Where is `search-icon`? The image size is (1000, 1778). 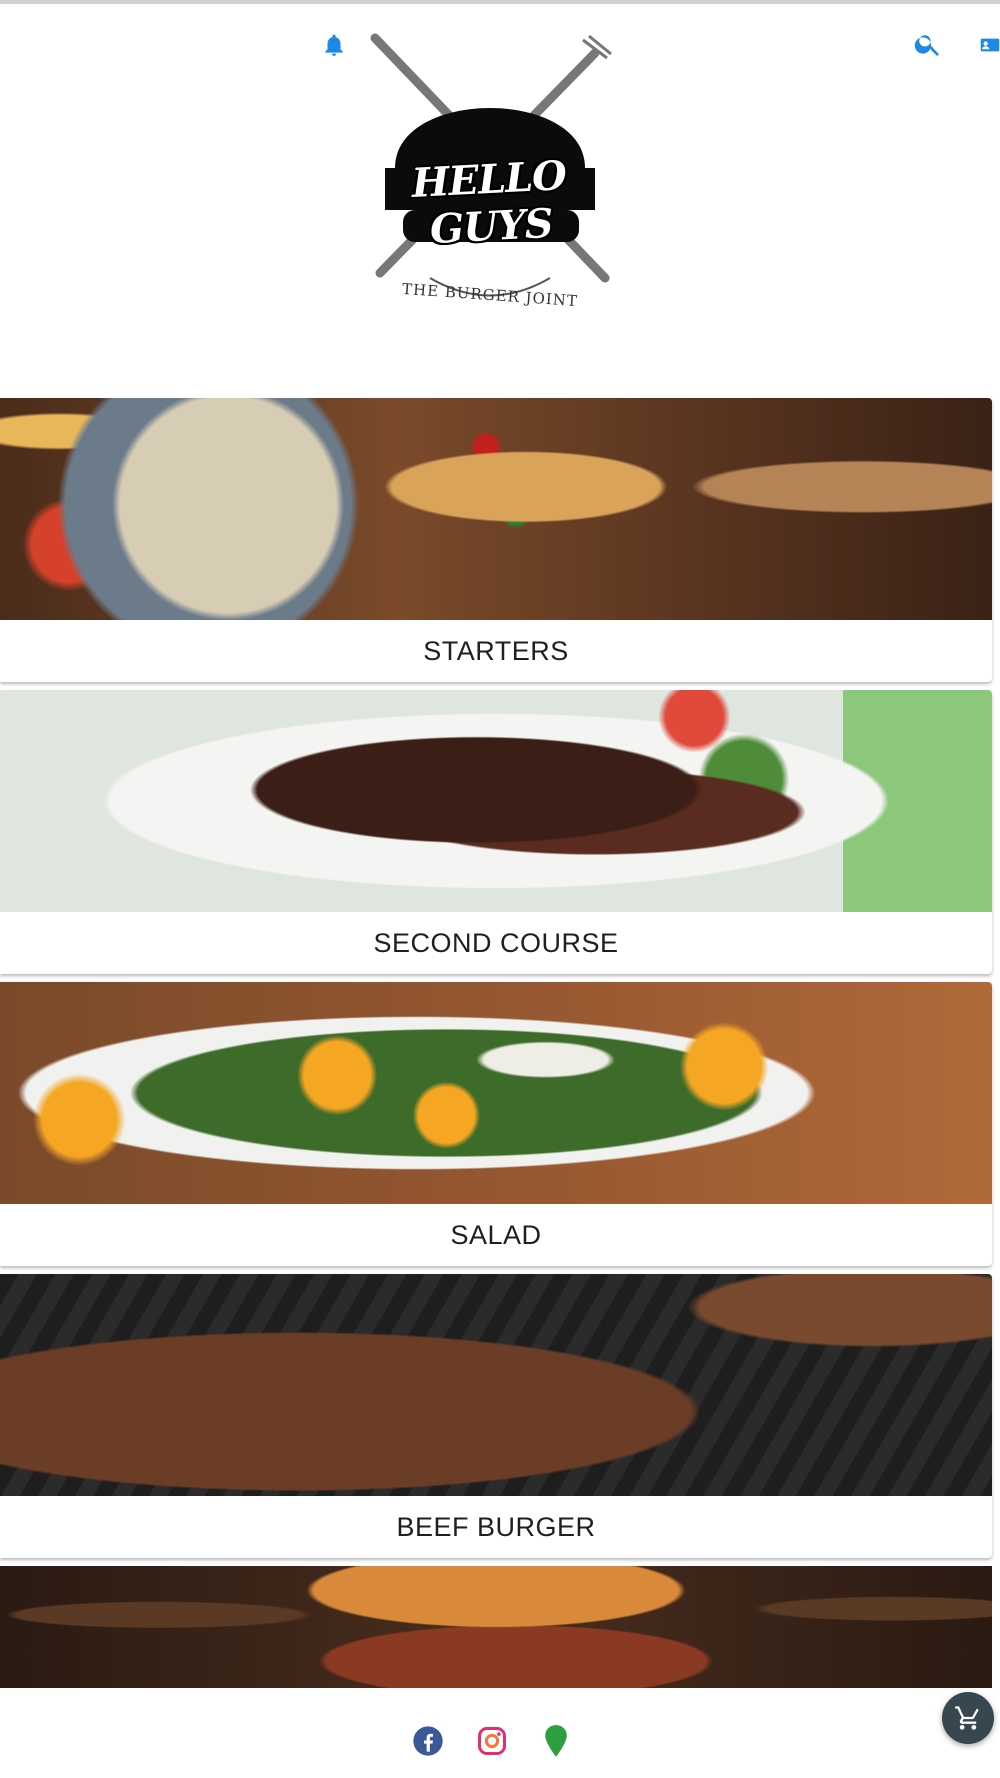 search-icon is located at coordinates (926, 45).